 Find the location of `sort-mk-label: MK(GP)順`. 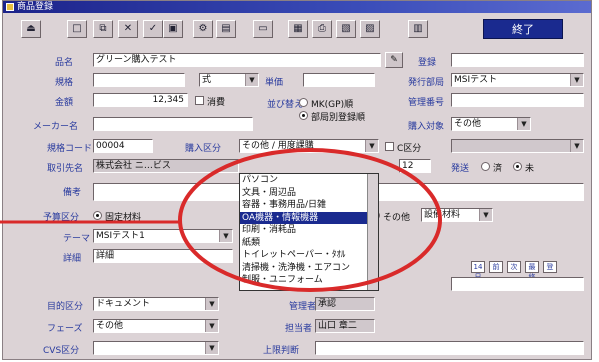

sort-mk-label: MK(GP)順 is located at coordinates (332, 105).